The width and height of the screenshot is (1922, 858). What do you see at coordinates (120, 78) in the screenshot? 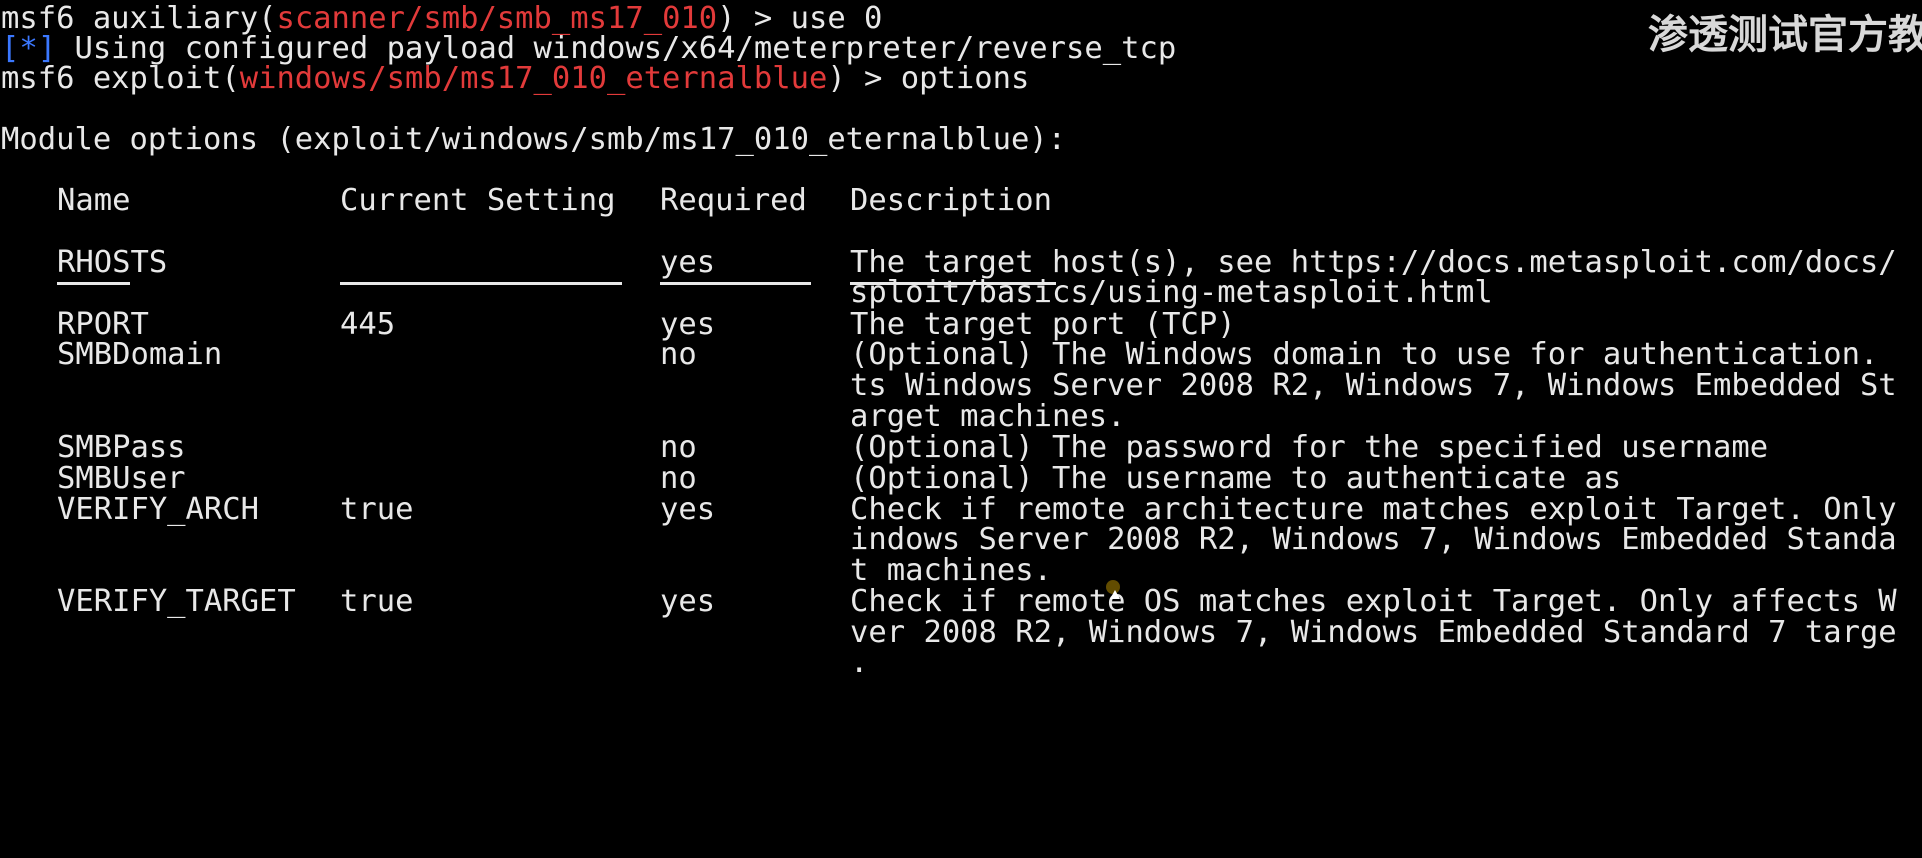
I see `prompt-prefix: msf6 exploit(` at bounding box center [120, 78].